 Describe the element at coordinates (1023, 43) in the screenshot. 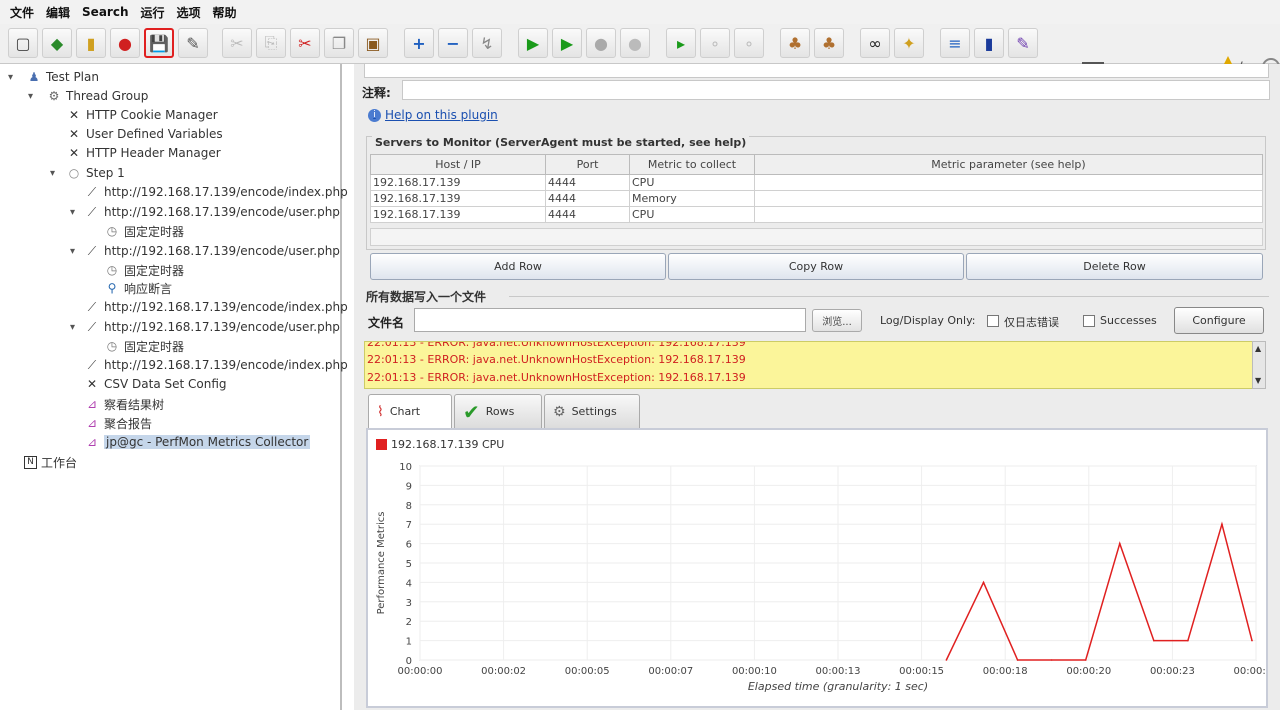

I see `plugins-manager-icon: ✎` at that location.